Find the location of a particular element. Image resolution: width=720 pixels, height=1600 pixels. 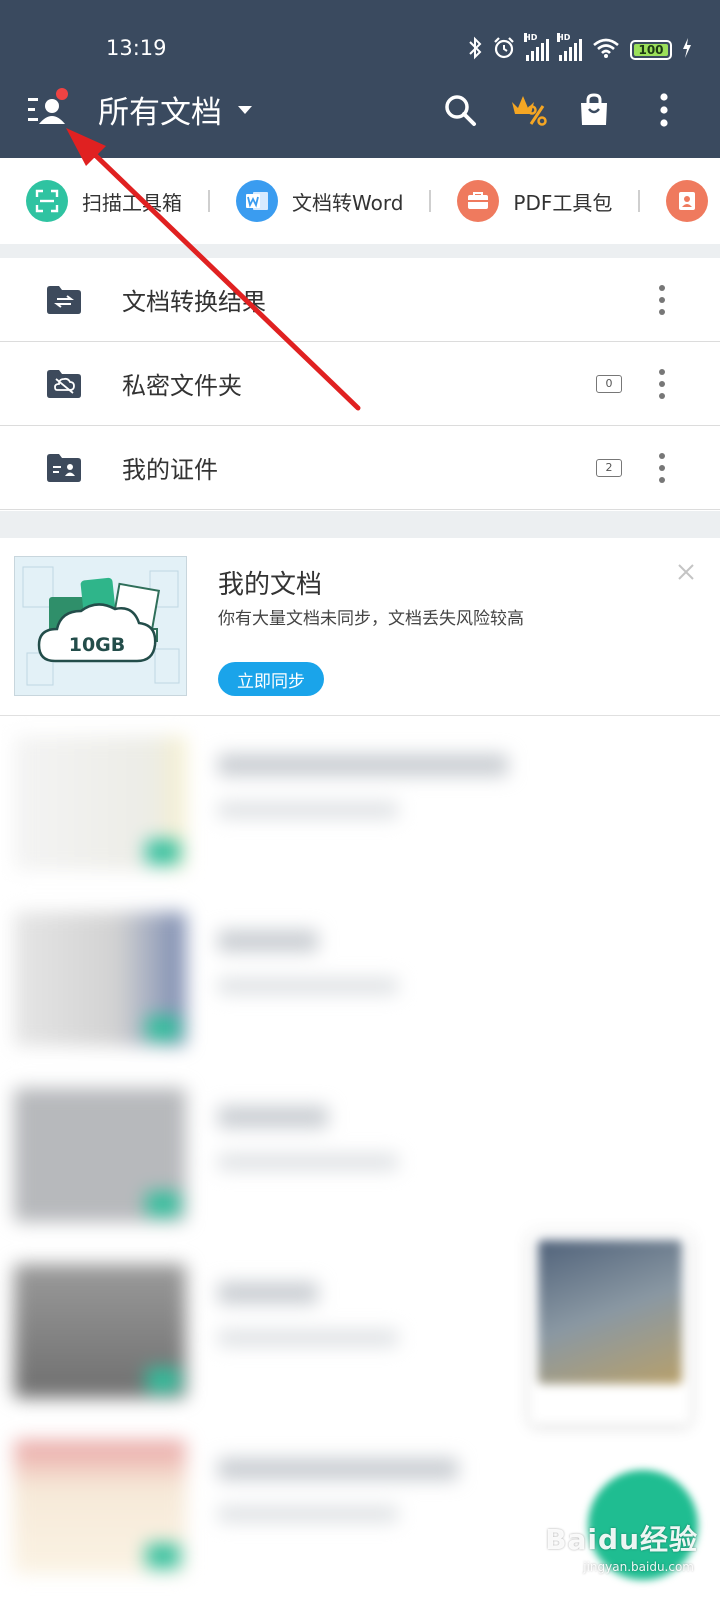

promo-subtitle: 你有大量文档未同步，文档丢失风险较高 is located at coordinates (371, 619).